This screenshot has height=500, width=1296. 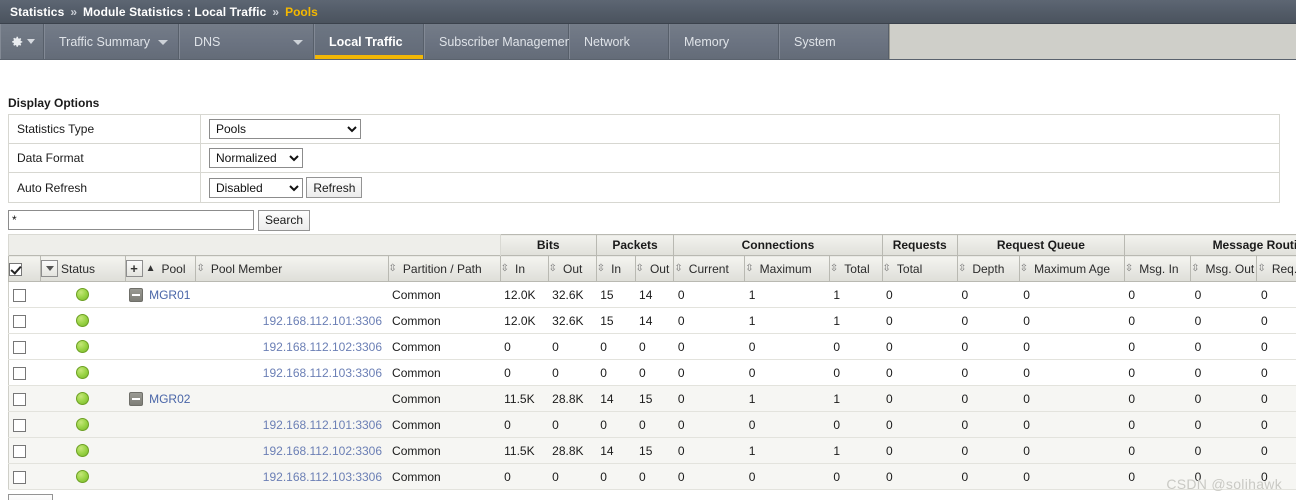 I want to click on content-spacer, so click(x=648, y=75).